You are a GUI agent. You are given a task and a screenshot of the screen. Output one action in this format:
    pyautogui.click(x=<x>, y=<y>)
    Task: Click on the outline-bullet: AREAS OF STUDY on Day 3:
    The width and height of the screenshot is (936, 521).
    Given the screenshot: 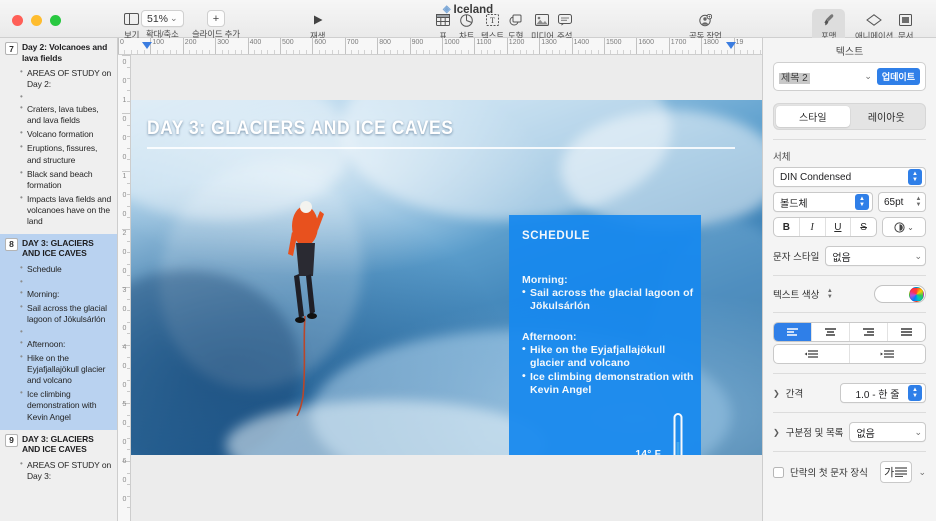 What is the action you would take?
    pyautogui.click(x=66, y=470)
    